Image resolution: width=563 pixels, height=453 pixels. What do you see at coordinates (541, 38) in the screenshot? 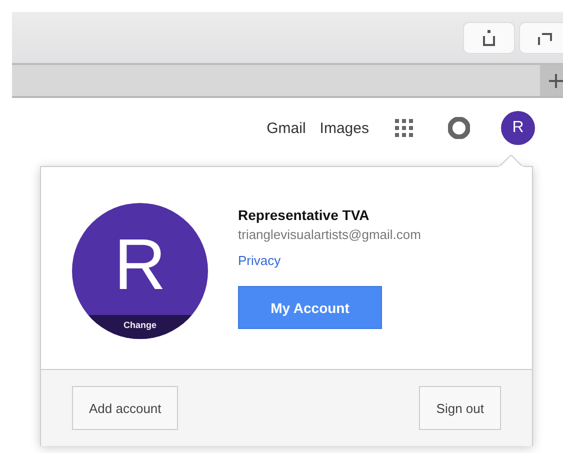
I see `tabs-button` at bounding box center [541, 38].